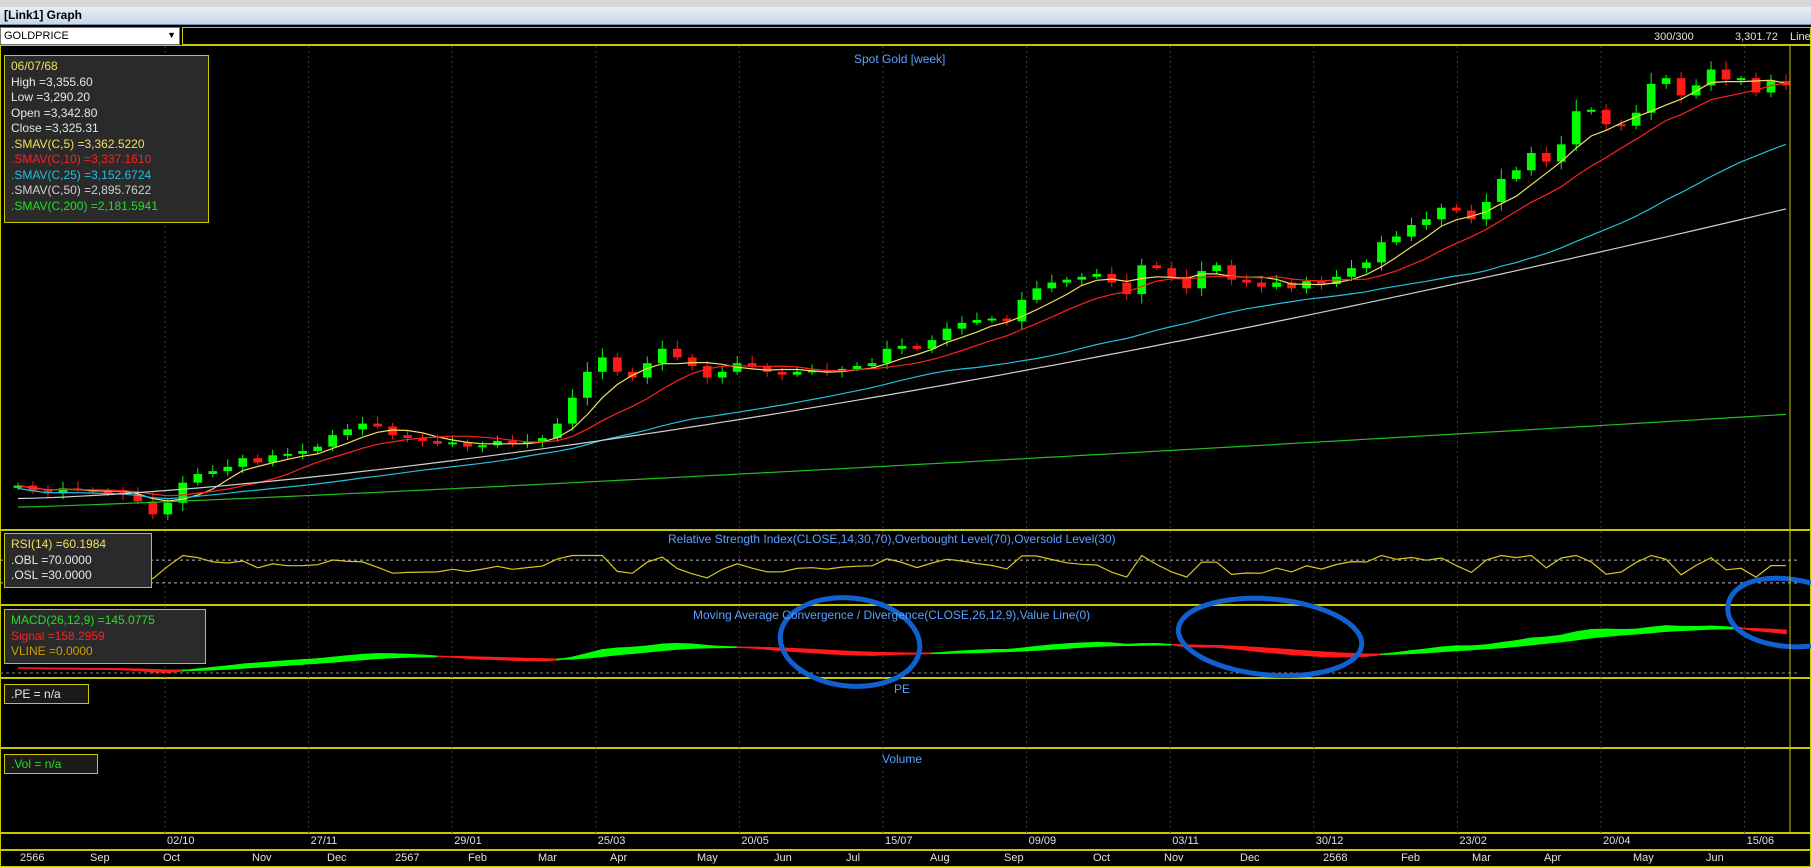  I want to click on x-month-label: Jun, so click(1715, 858).